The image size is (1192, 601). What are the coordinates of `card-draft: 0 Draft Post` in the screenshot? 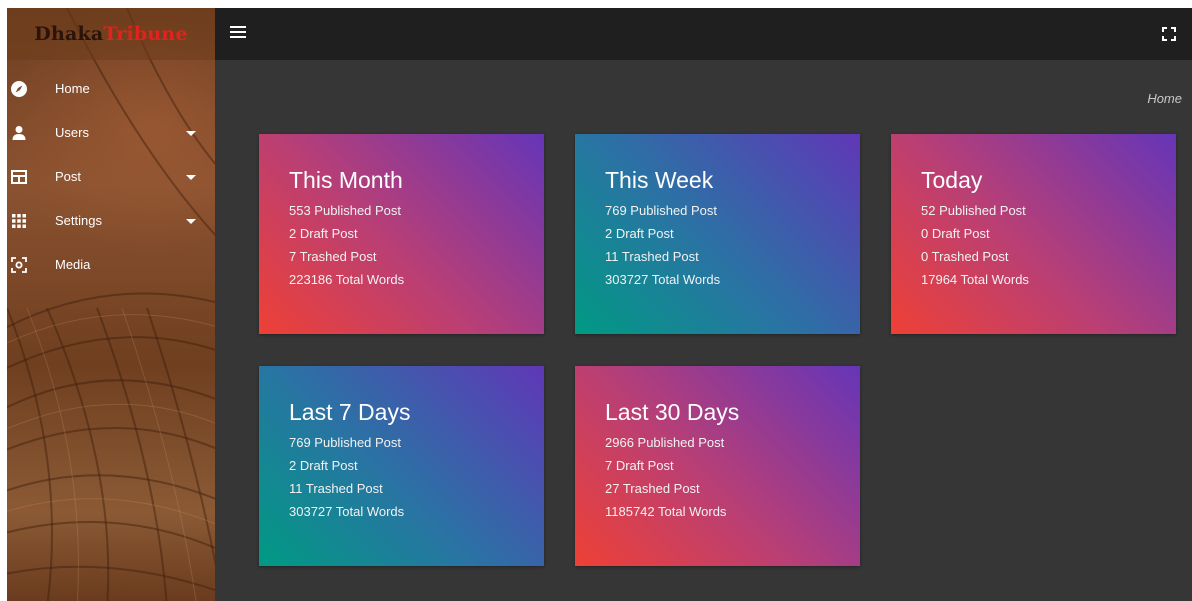 It's located at (955, 233).